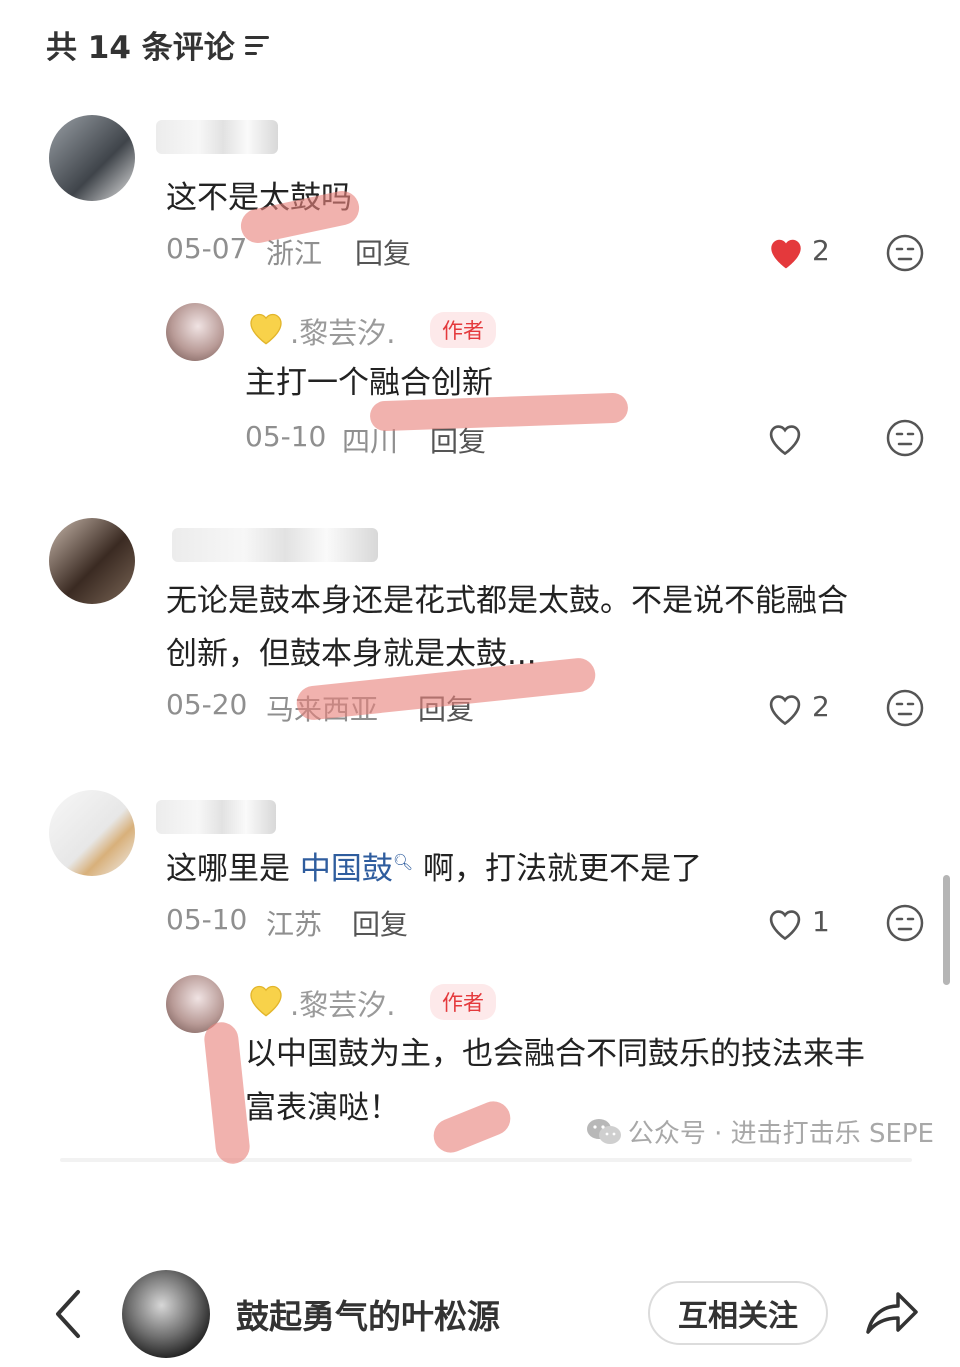  Describe the element at coordinates (946, 930) in the screenshot. I see `scrollbar` at that location.